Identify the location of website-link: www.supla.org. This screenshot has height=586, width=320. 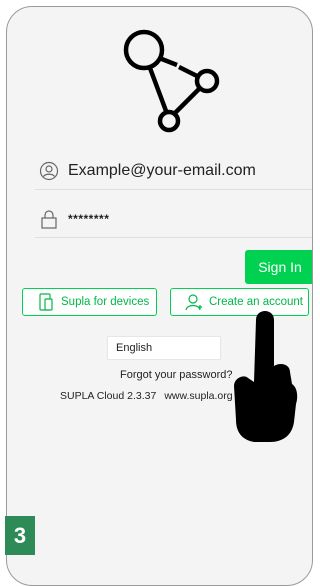
(198, 396).